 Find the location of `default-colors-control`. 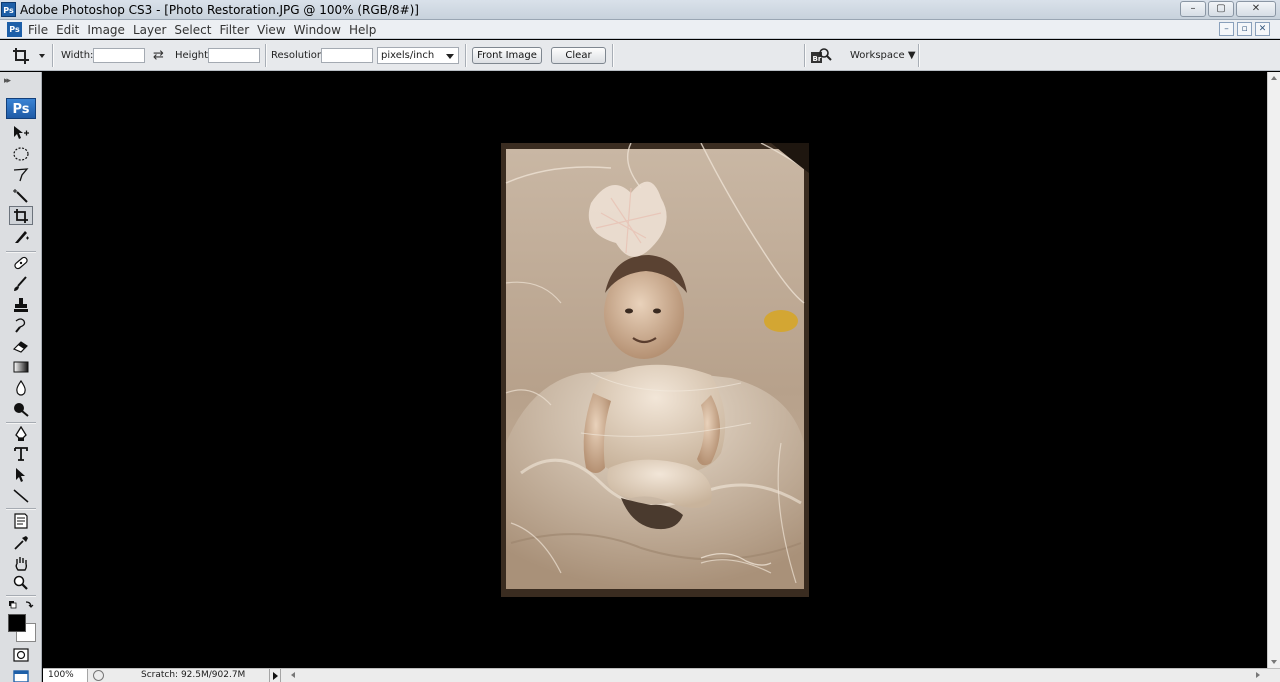

default-colors-control is located at coordinates (21, 604).